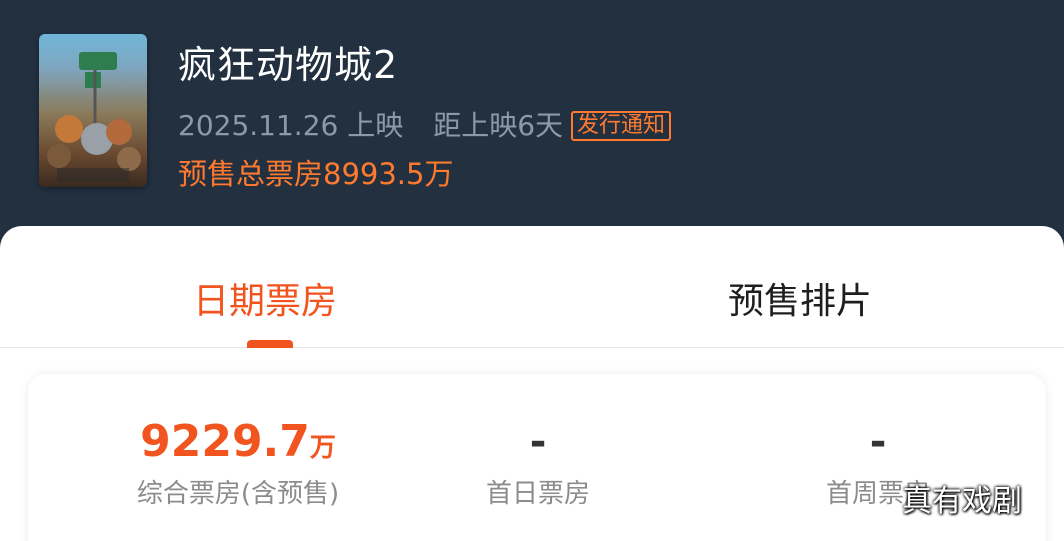  Describe the element at coordinates (322, 448) in the screenshot. I see `total-box-office-unit: 万` at that location.